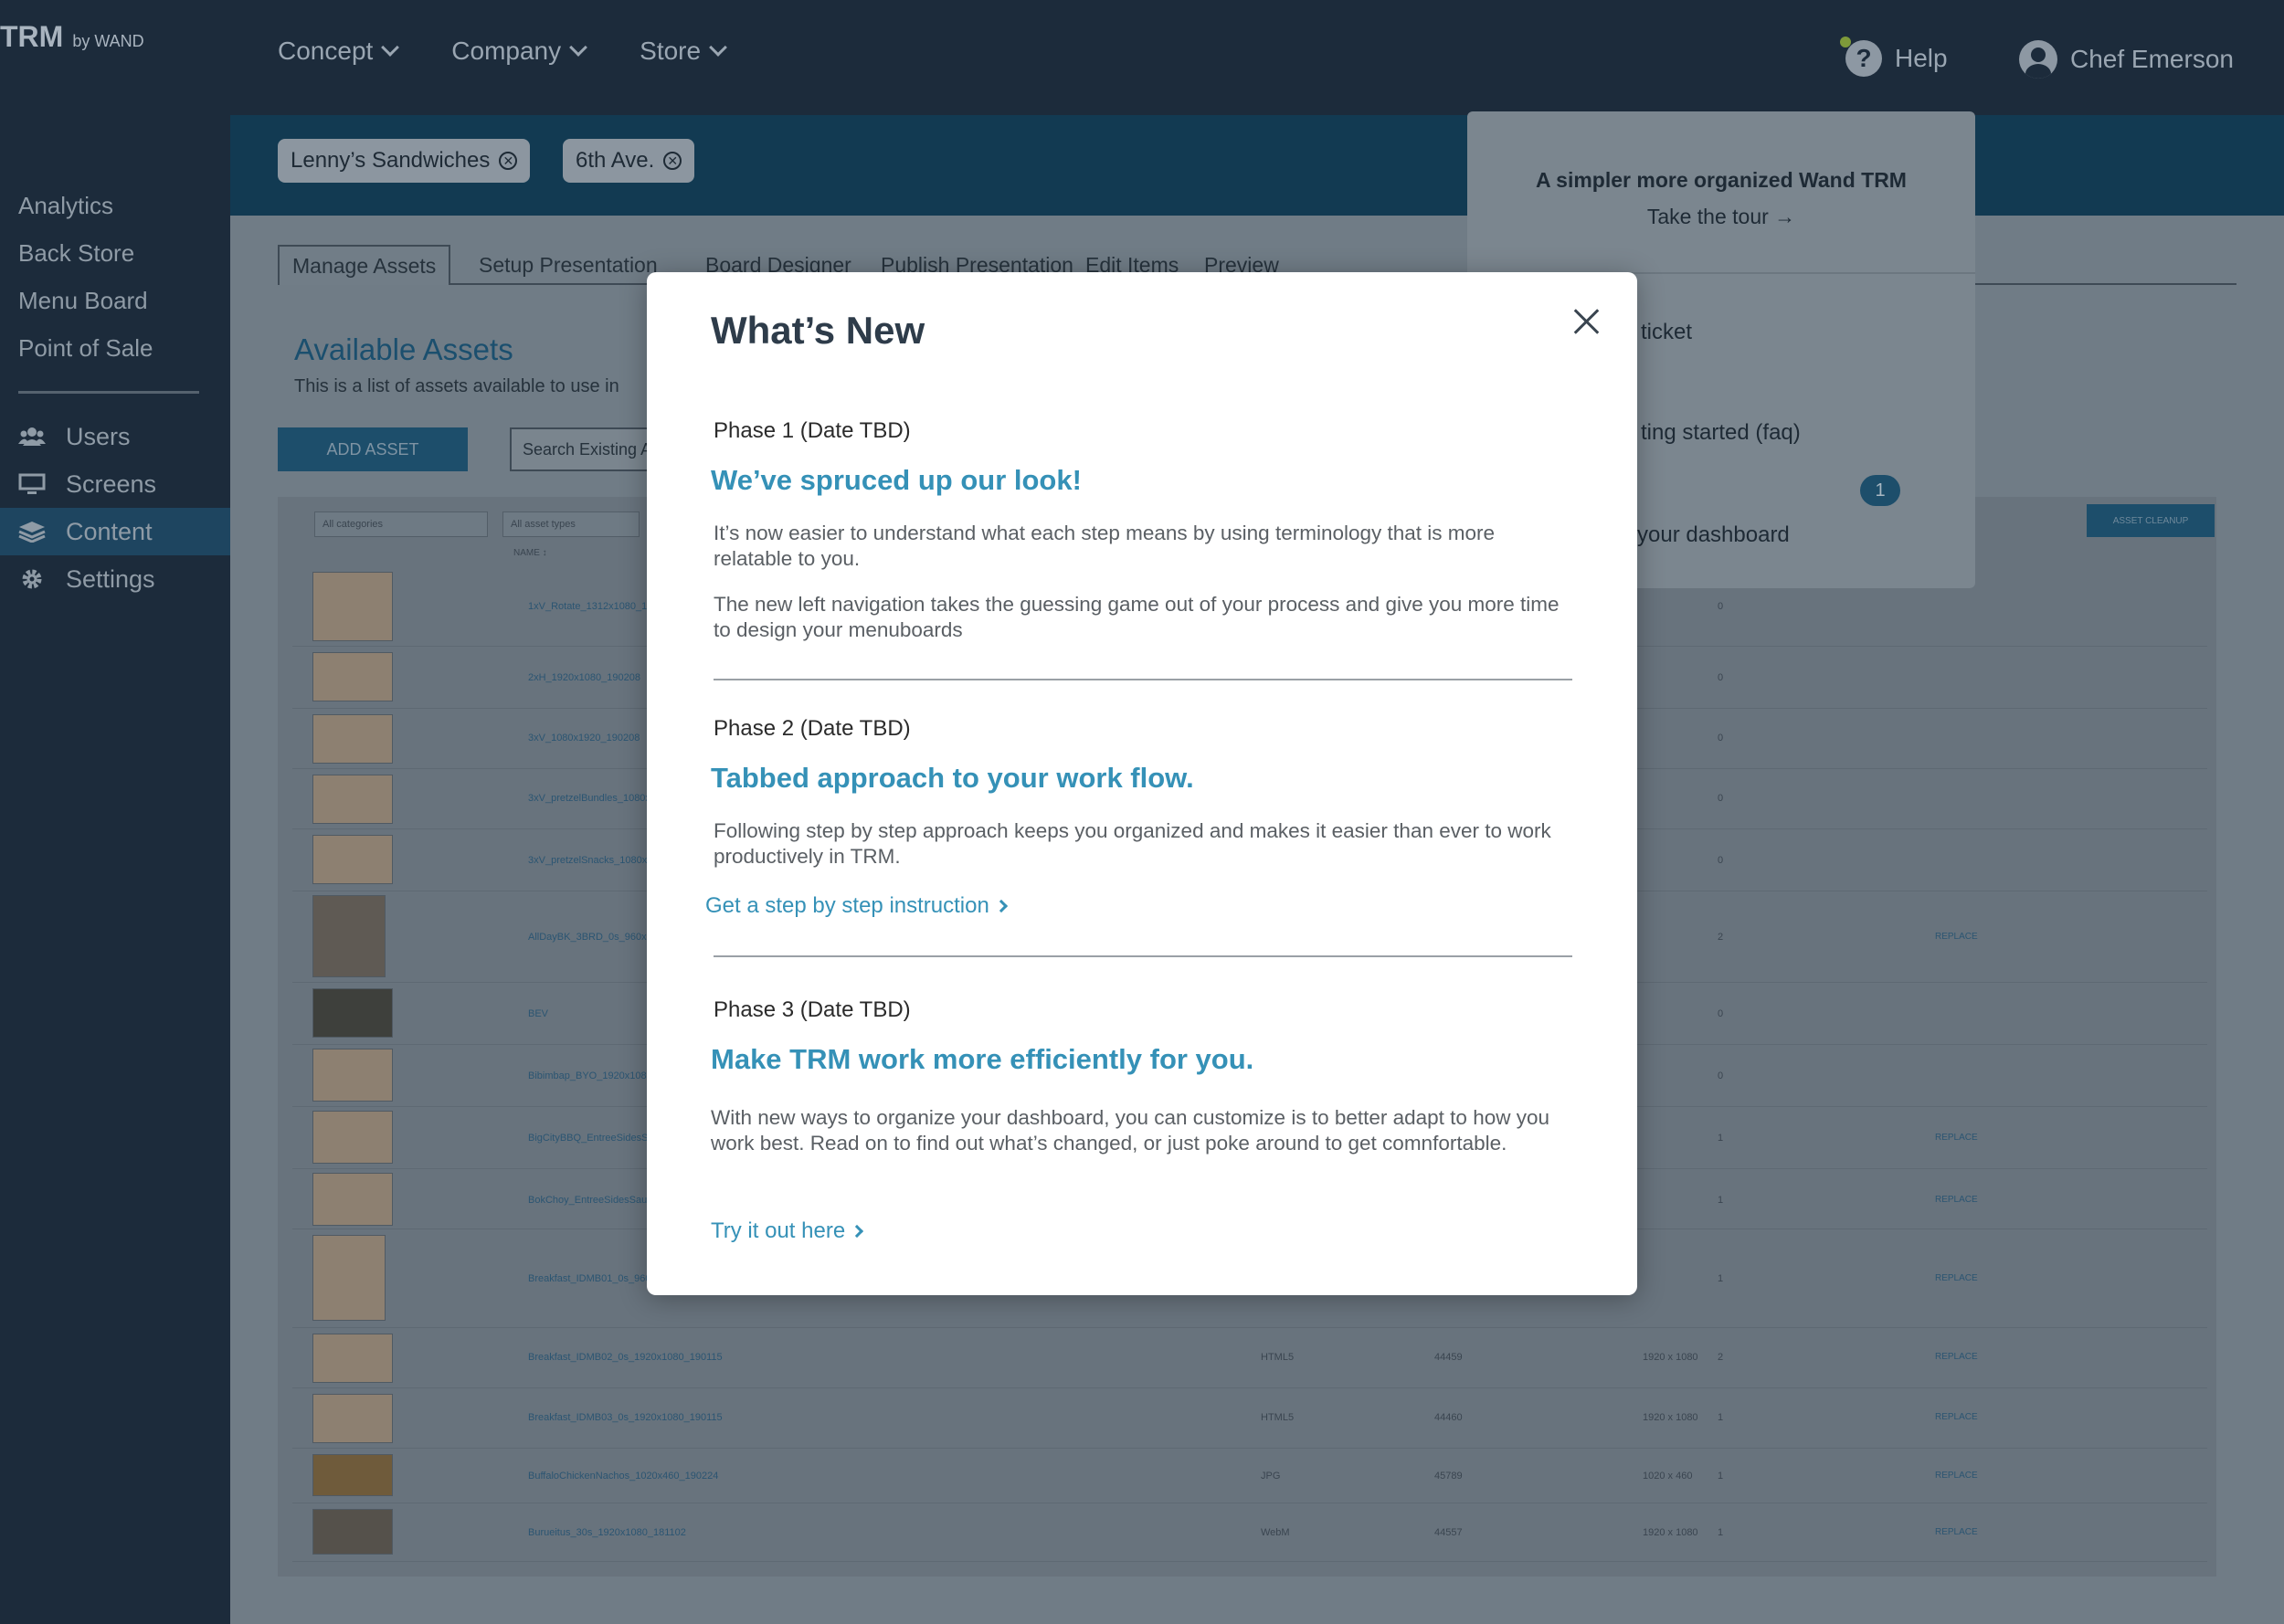 This screenshot has height=1624, width=2284. Describe the element at coordinates (1257, 166) in the screenshot. I see `filter-bar: Lenny’s Sandwiches ✕ 6th Ave. ✕` at that location.